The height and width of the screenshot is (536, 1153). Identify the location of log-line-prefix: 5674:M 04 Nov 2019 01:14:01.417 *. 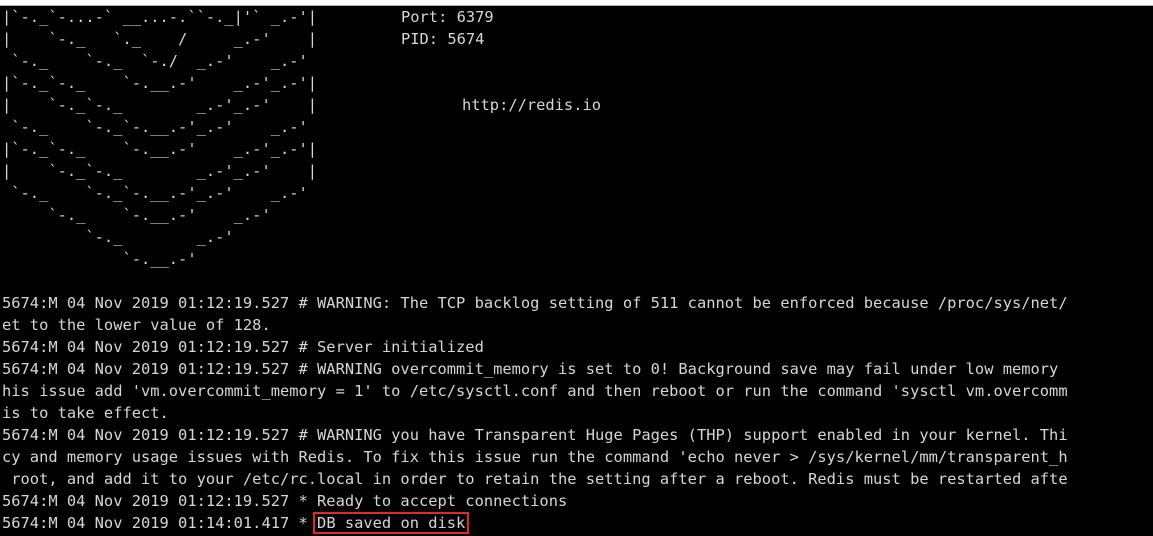
(160, 523).